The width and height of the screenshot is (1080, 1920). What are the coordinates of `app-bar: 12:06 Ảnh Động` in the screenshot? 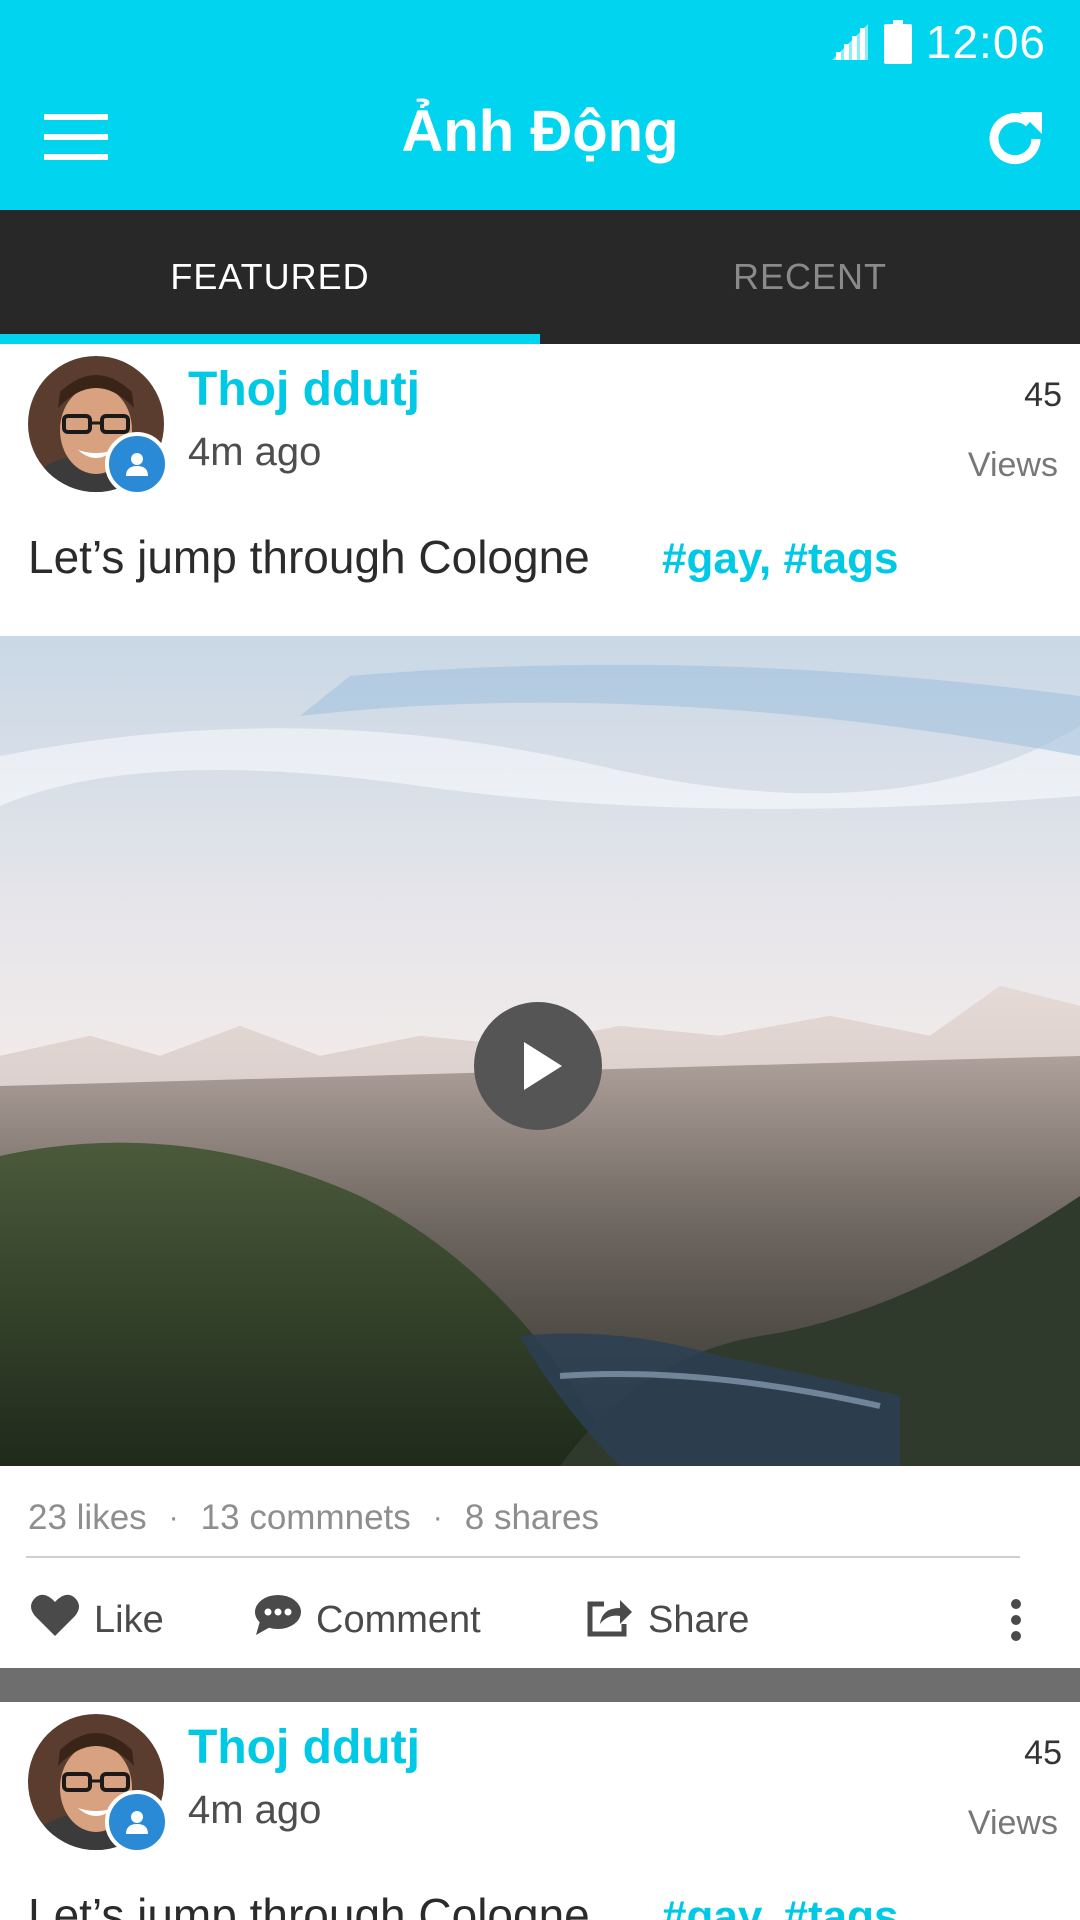 It's located at (540, 105).